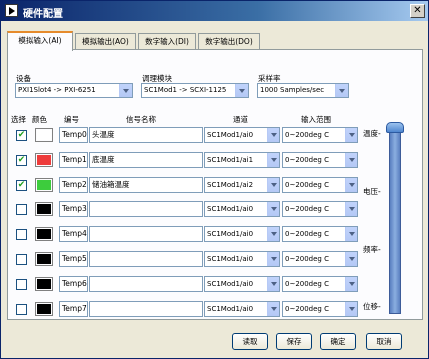 This screenshot has width=429, height=359. I want to click on table-row: Temp5 SC1Mod1/ai0 0~200deg C, so click(191, 259).